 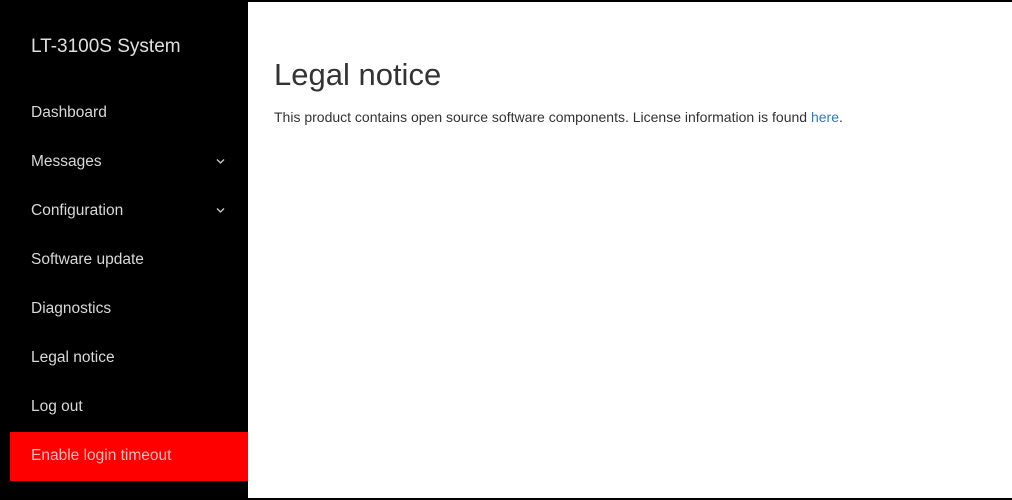 What do you see at coordinates (825, 117) in the screenshot?
I see `license-link: here` at bounding box center [825, 117].